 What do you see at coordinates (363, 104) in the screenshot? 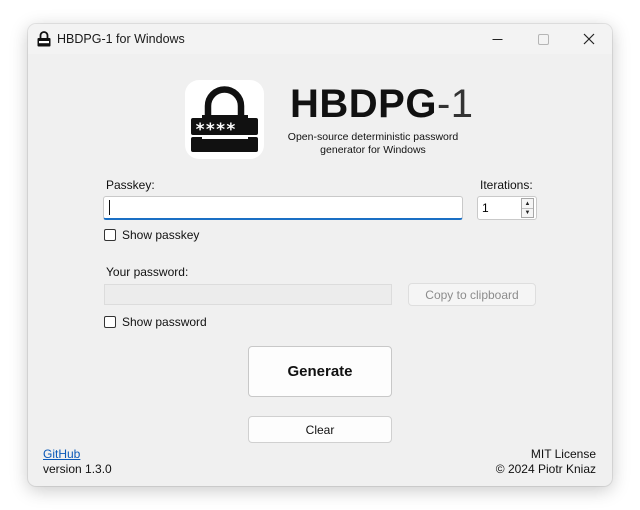
I see `app-name: HBDPG` at bounding box center [363, 104].